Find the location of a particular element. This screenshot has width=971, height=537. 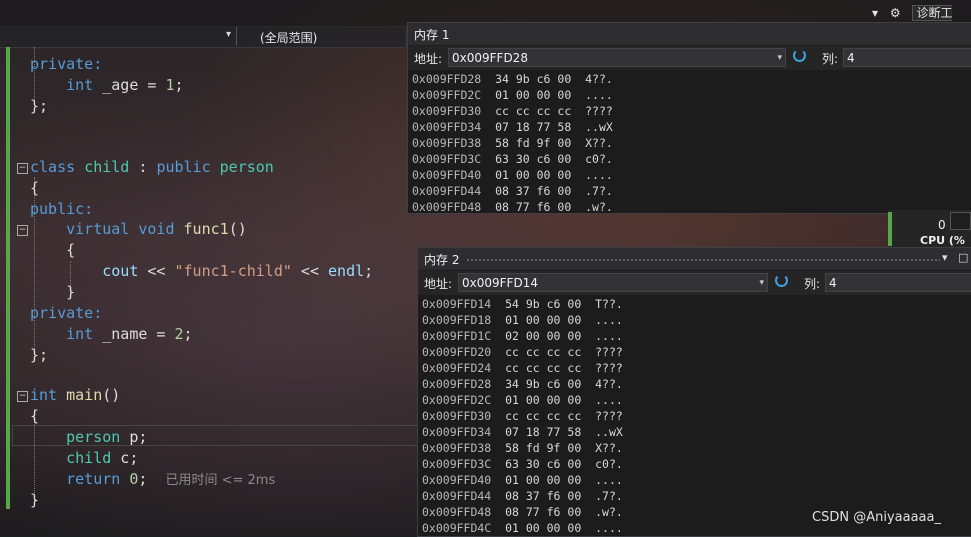

window-menu-arrow-icon: ▾ is located at coordinates (945, 257).